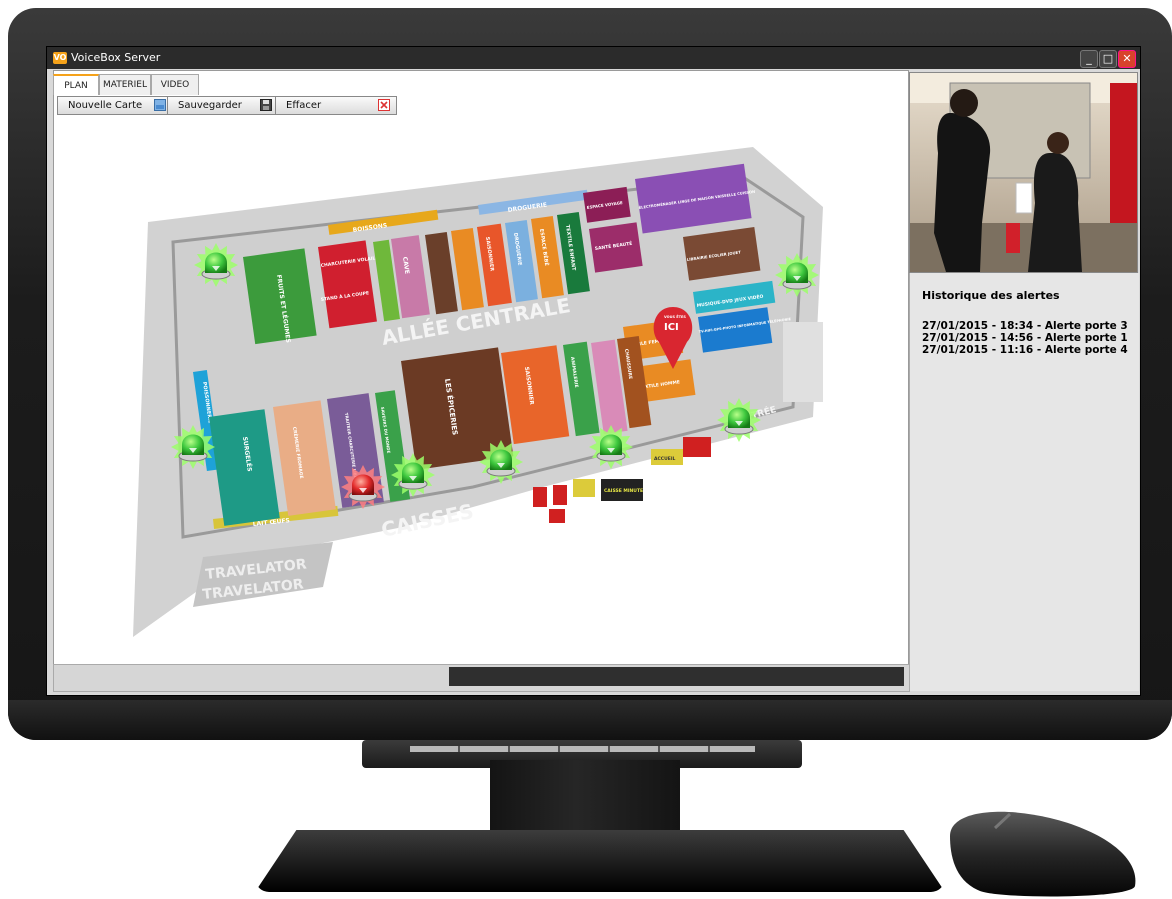 This screenshot has width=1172, height=899. What do you see at coordinates (1108, 59) in the screenshot?
I see `maximize-button: □` at bounding box center [1108, 59].